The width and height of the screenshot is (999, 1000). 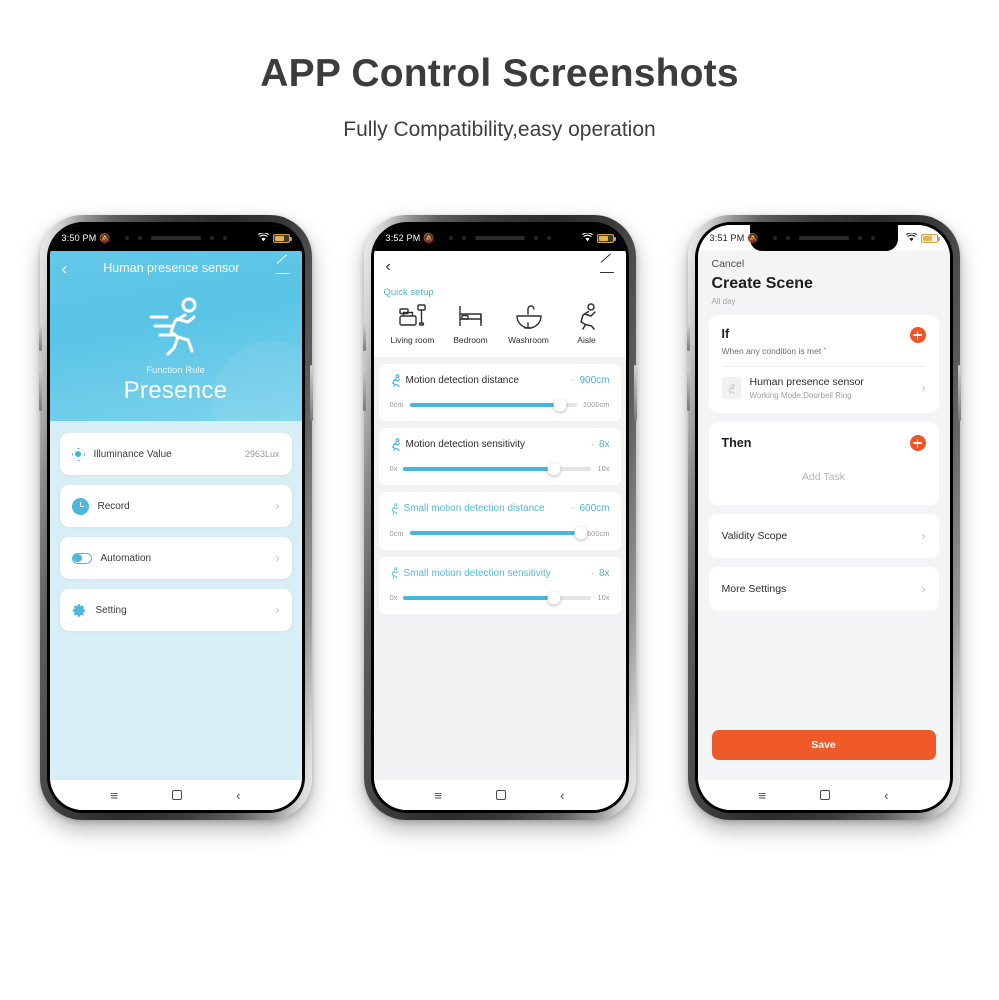 I want to click on wifi-icon, so click(x=587, y=237).